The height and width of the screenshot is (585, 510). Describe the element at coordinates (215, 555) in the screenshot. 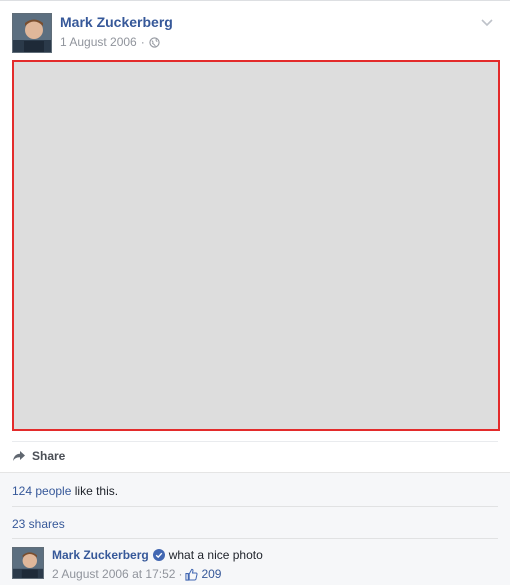

I see `comment-text: what a nice photo` at that location.